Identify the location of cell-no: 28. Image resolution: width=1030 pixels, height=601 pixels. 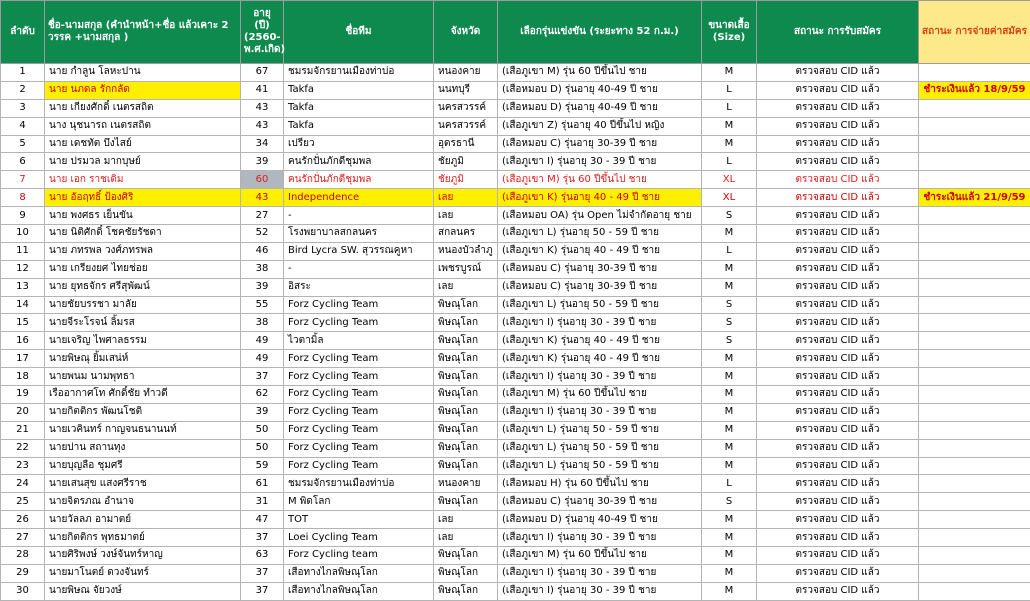
(23, 556).